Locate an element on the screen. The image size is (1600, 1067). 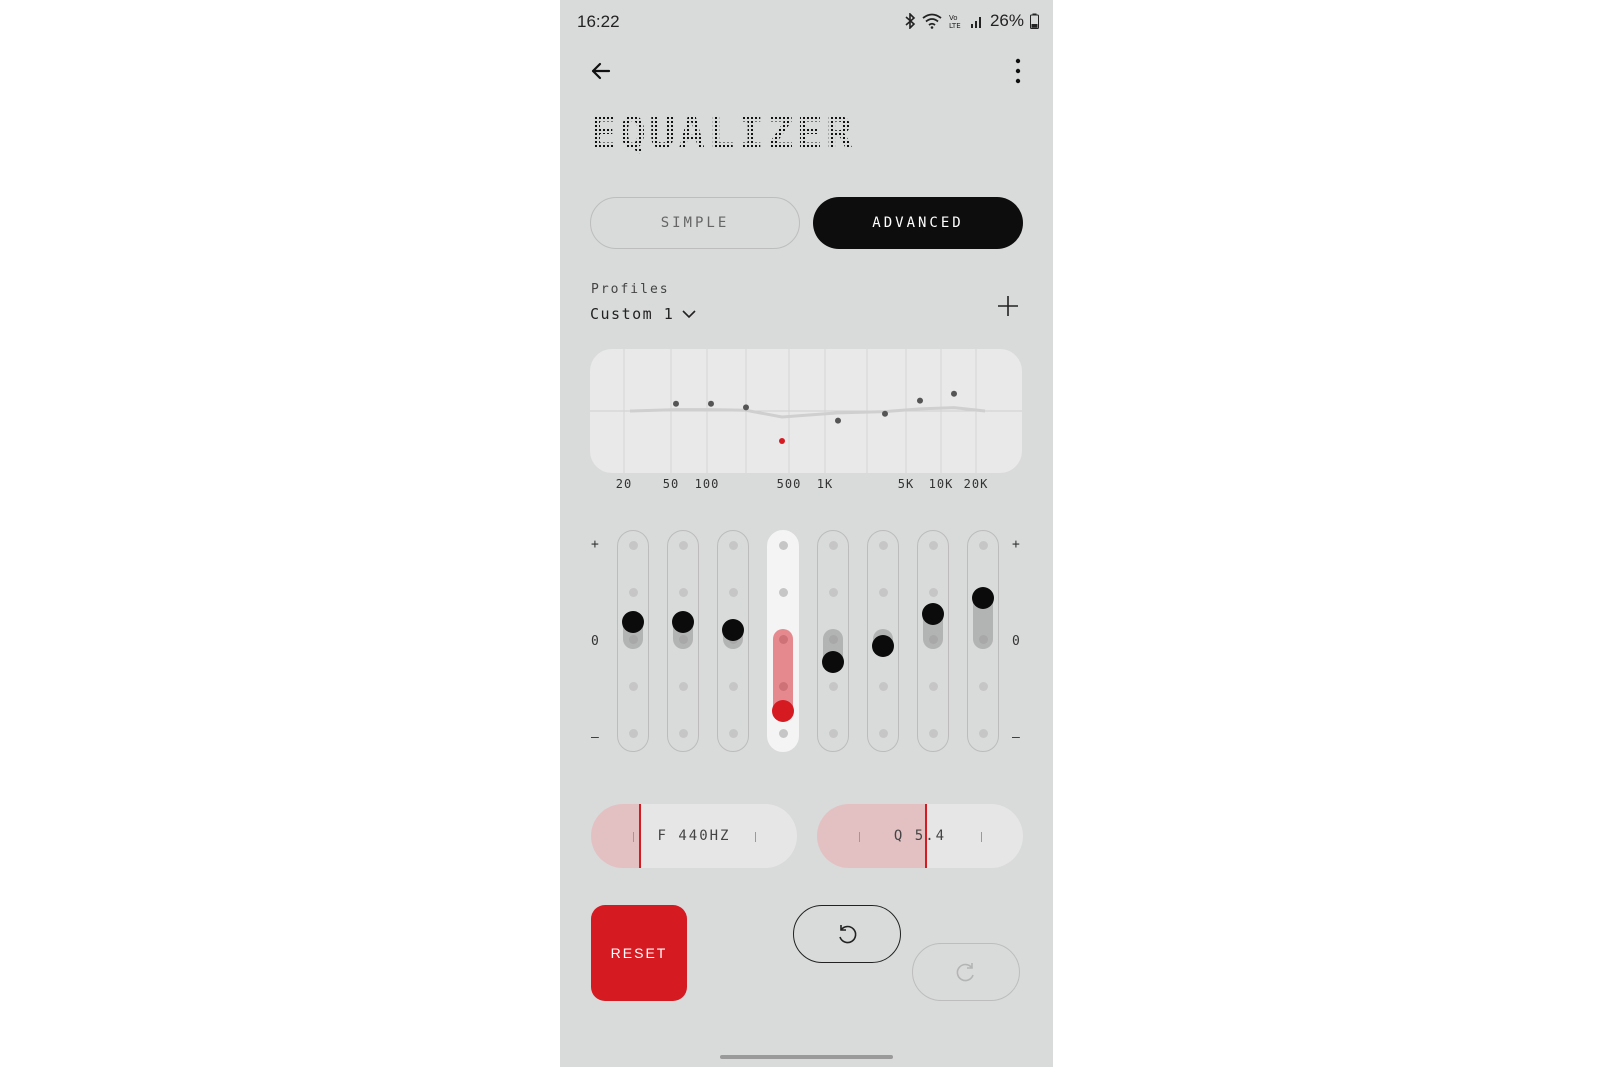
frequency-adjuster: F 440HZ is located at coordinates (694, 836).